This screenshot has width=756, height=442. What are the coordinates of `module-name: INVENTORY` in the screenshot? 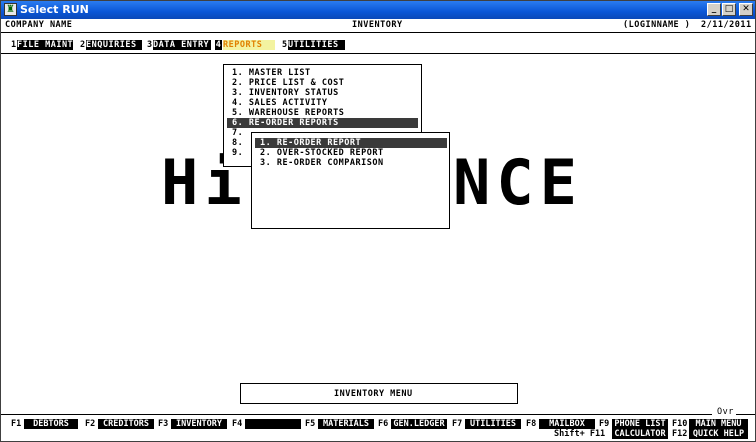 It's located at (377, 25).